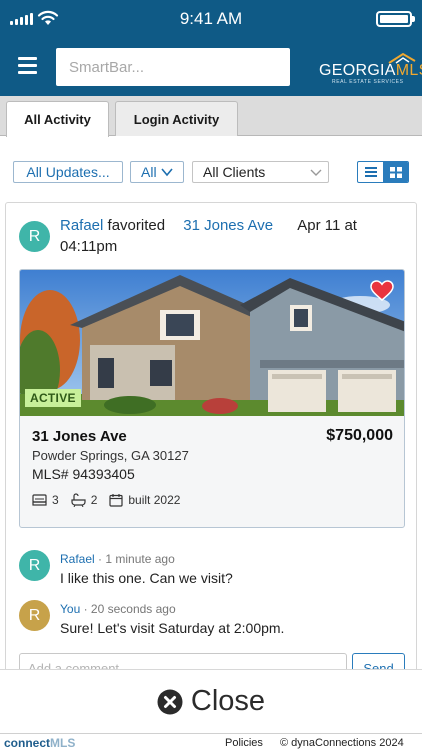 The width and height of the screenshot is (422, 750). Describe the element at coordinates (382, 290) in the screenshot. I see `favorite-heart-icon` at that location.